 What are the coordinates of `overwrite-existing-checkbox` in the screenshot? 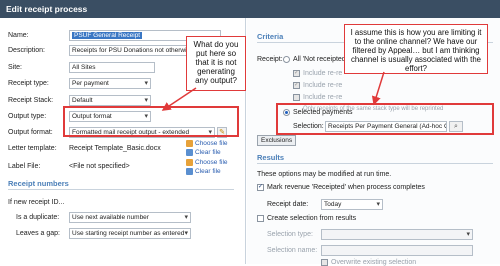 It's located at (324, 262).